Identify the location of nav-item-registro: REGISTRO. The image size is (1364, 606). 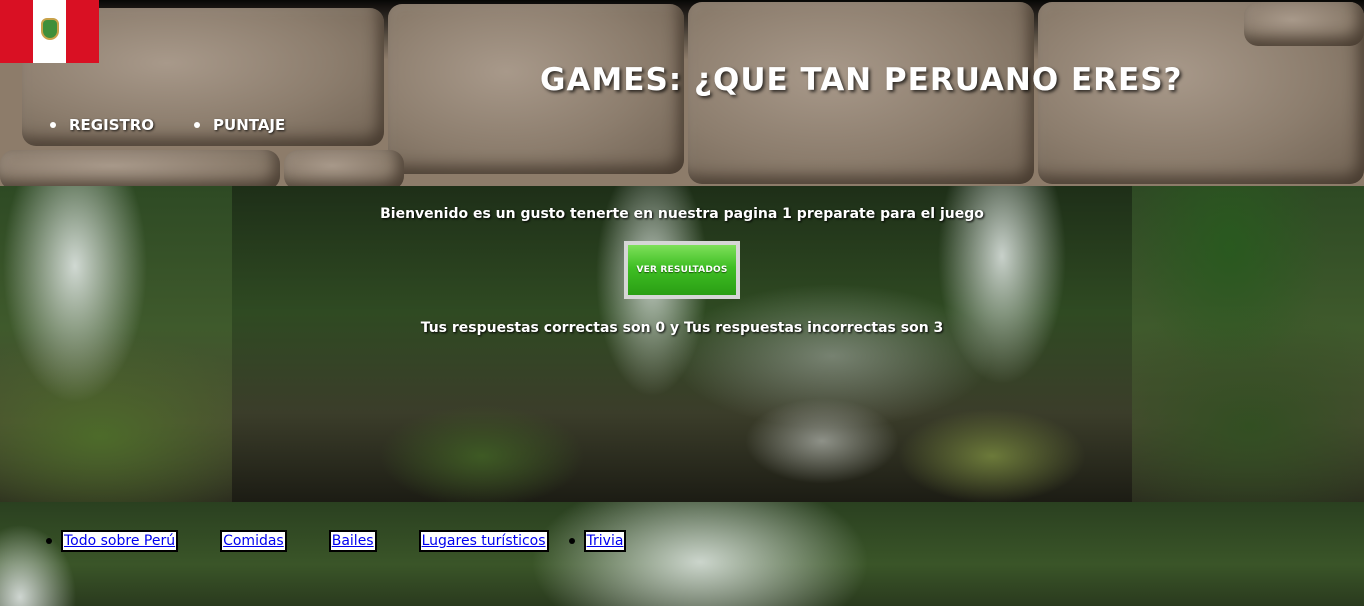
(102, 125).